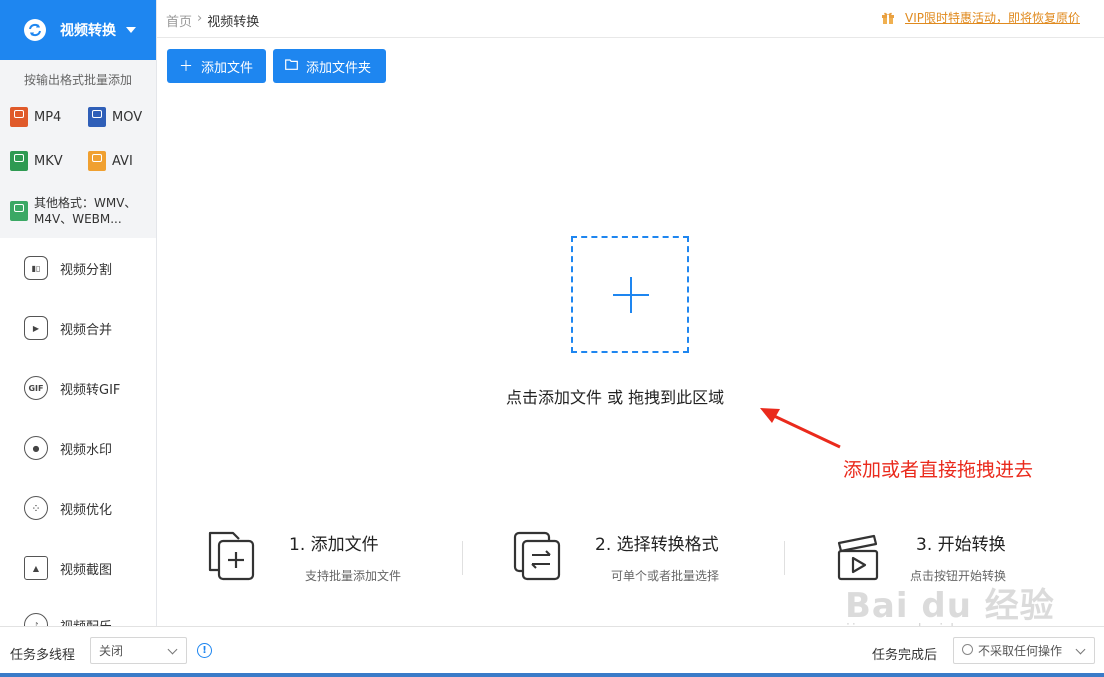 The image size is (1104, 677). Describe the element at coordinates (97, 117) in the screenshot. I see `mov-file-icon` at that location.